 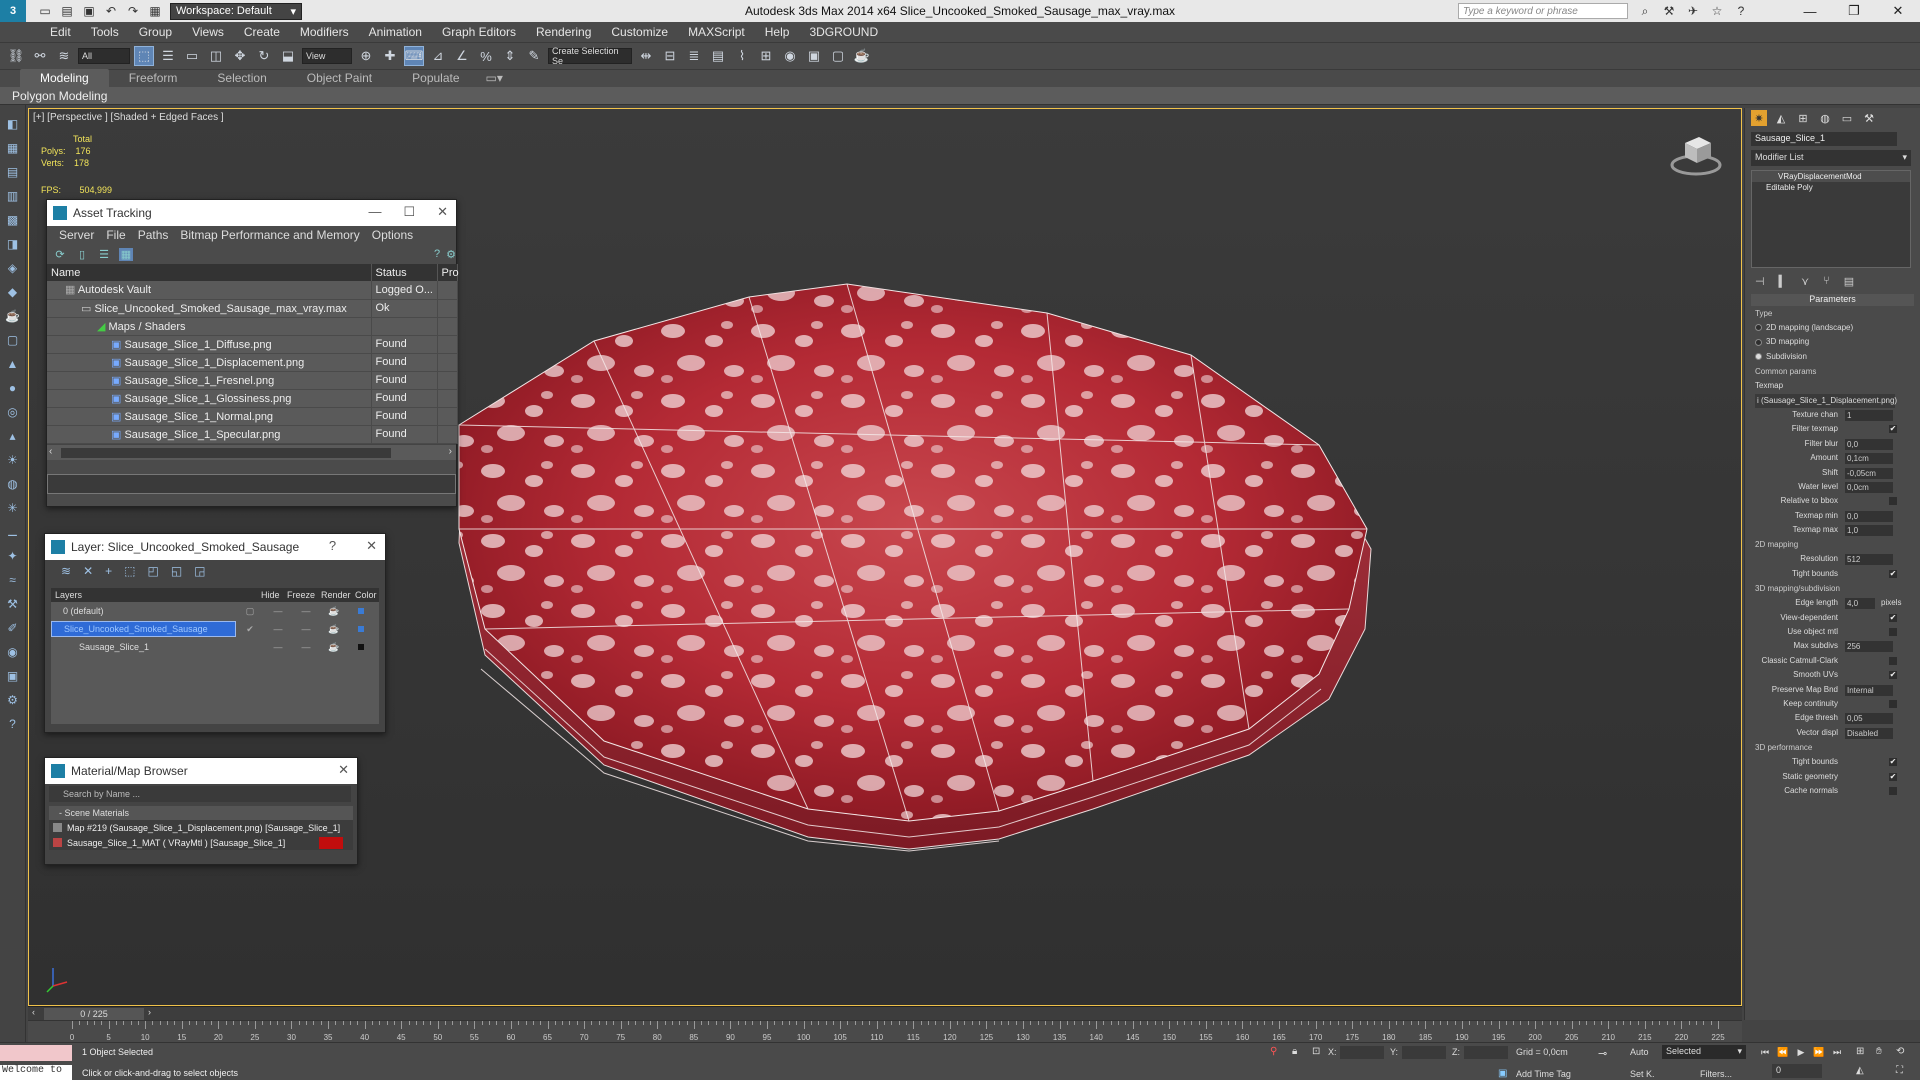 I want to click on relative-bbox-checkbox, so click(x=1893, y=501).